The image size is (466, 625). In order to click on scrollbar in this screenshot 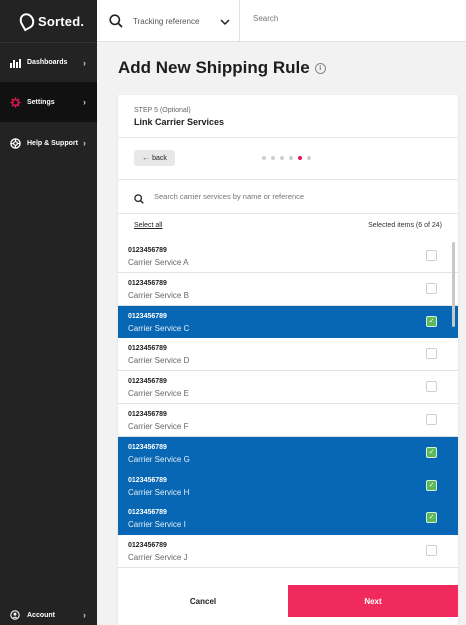, I will do `click(453, 284)`.